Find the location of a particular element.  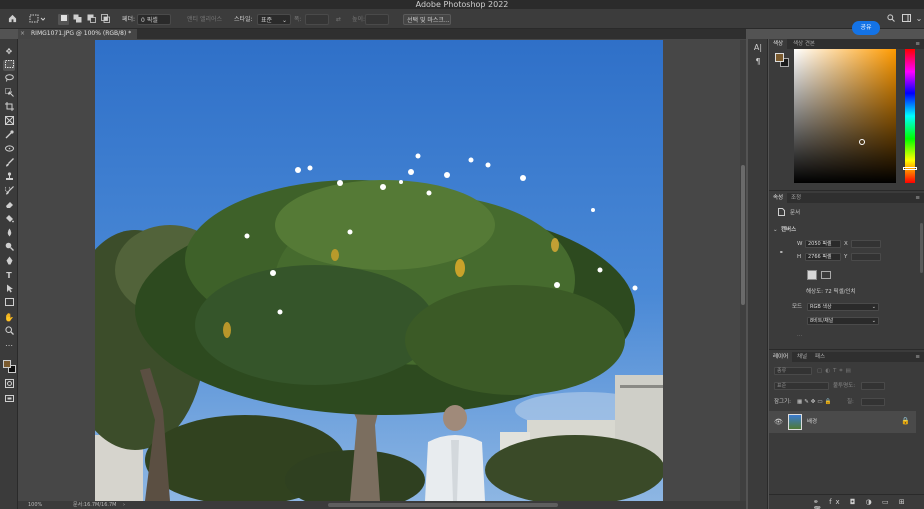

layer-name: 배경 is located at coordinates (812, 422).